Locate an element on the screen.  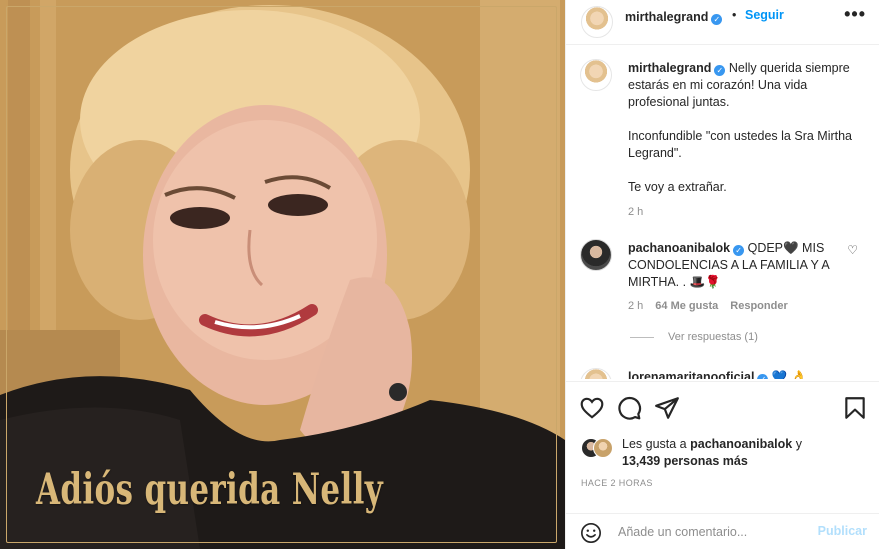
likes-others: 13,439 personas más is located at coordinates (685, 461).